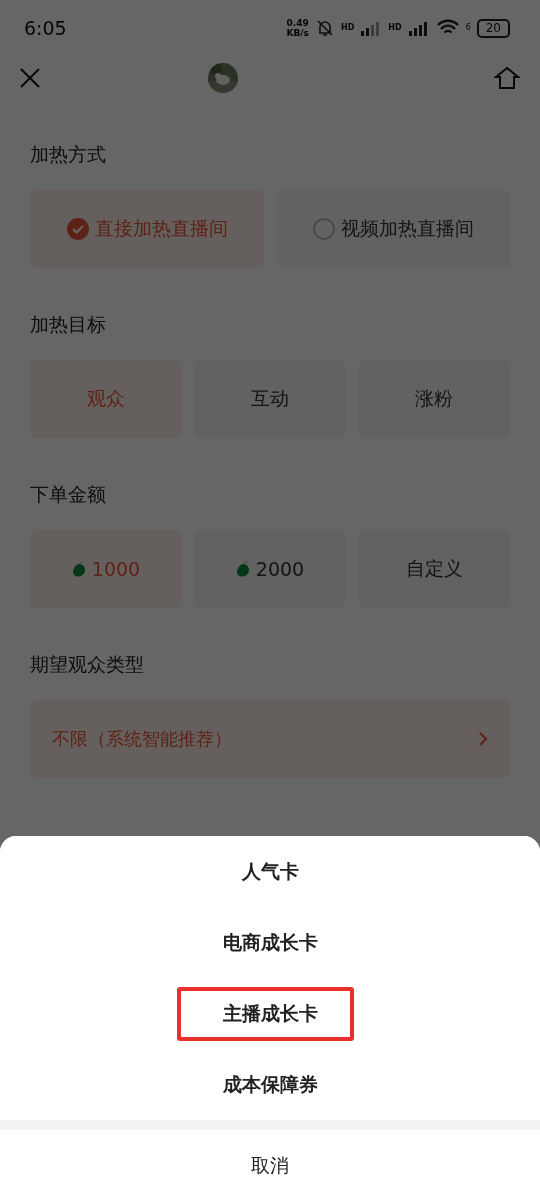 This screenshot has height=1201, width=540. What do you see at coordinates (46, 28) in the screenshot?
I see `clock: 6:05` at bounding box center [46, 28].